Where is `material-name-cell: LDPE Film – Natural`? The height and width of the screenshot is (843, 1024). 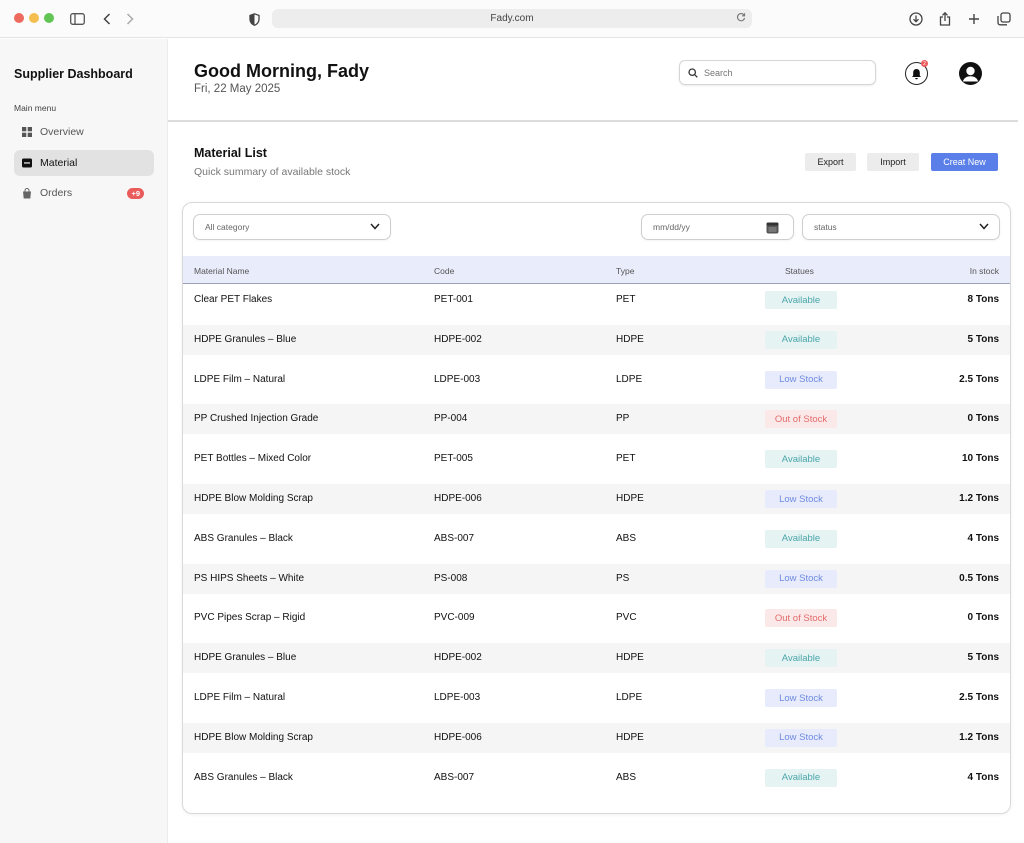 material-name-cell: LDPE Film – Natural is located at coordinates (240, 697).